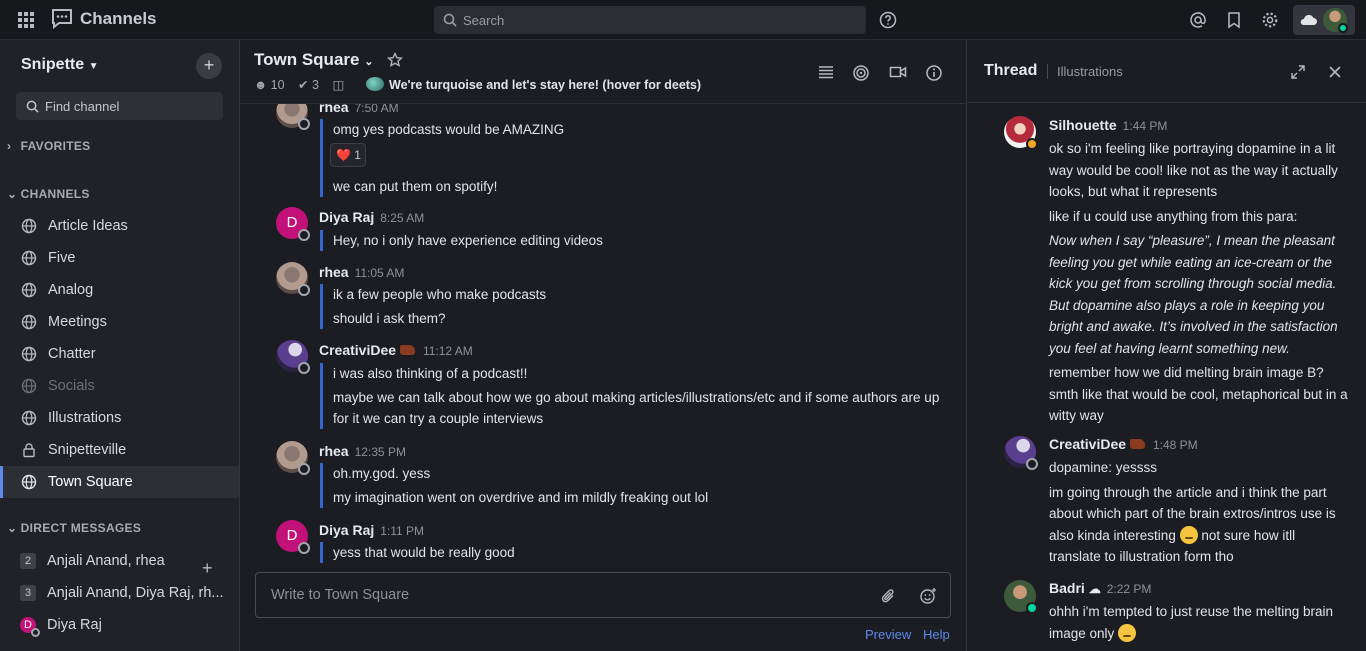  I want to click on sidebar-item-article-ideas: Article Ideas, so click(119, 226).